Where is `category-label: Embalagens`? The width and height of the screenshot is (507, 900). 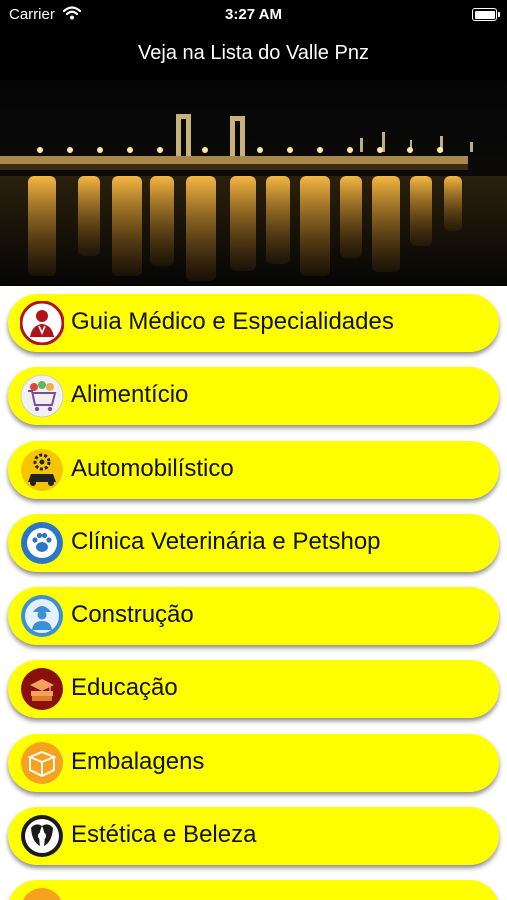 category-label: Embalagens is located at coordinates (138, 761).